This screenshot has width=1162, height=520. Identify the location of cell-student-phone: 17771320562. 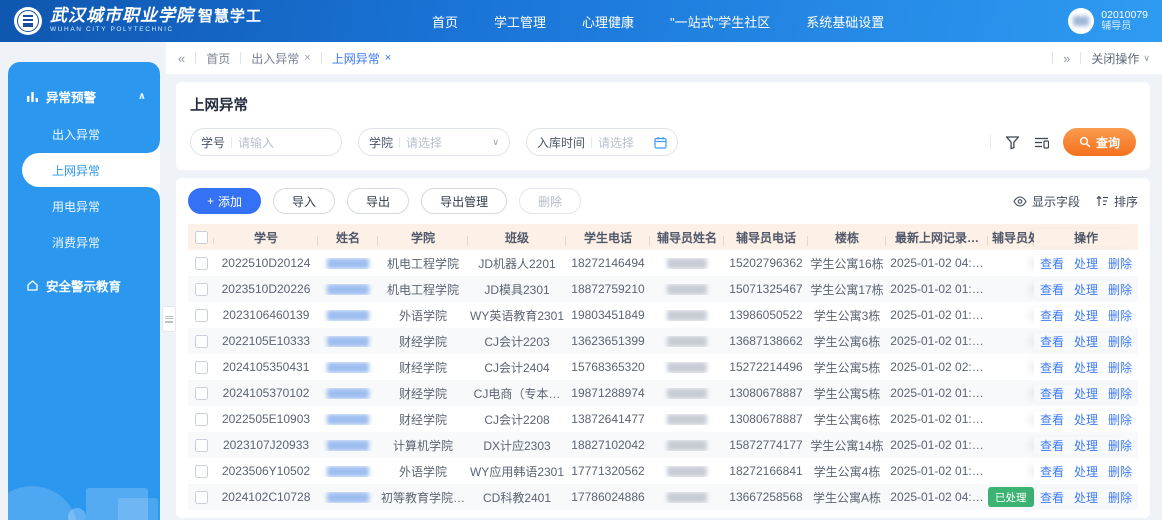
(608, 471).